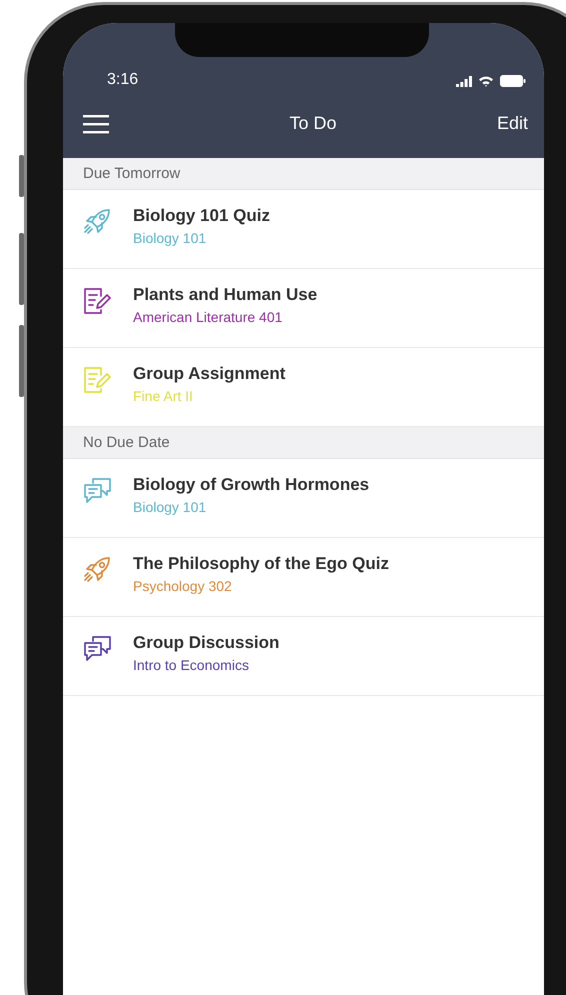 This screenshot has height=995, width=566. Describe the element at coordinates (486, 81) in the screenshot. I see `wifi-icon` at that location.